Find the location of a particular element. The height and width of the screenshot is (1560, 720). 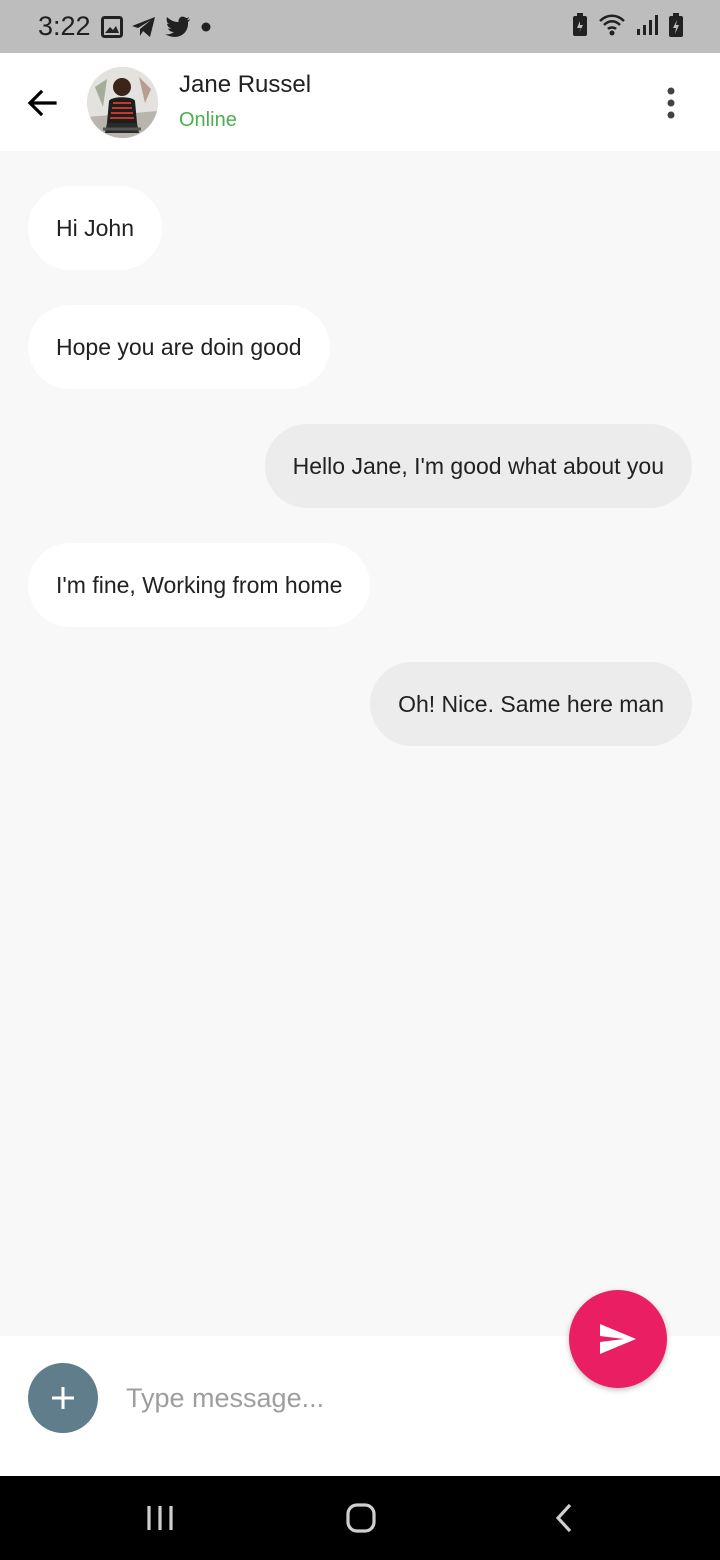

telegram-icon is located at coordinates (144, 27).